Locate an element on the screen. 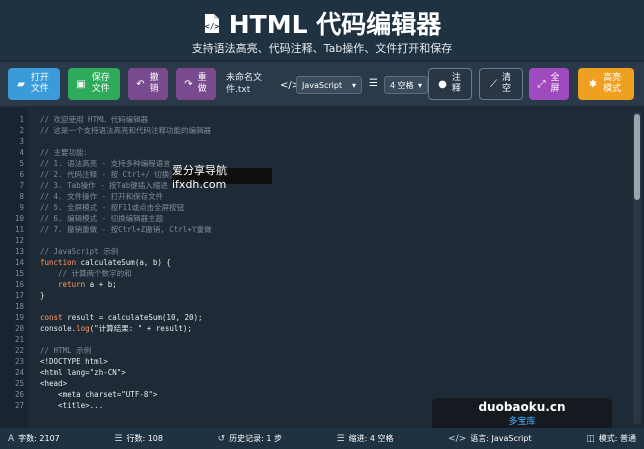  expand-icon: ⤢ is located at coordinates (541, 84).